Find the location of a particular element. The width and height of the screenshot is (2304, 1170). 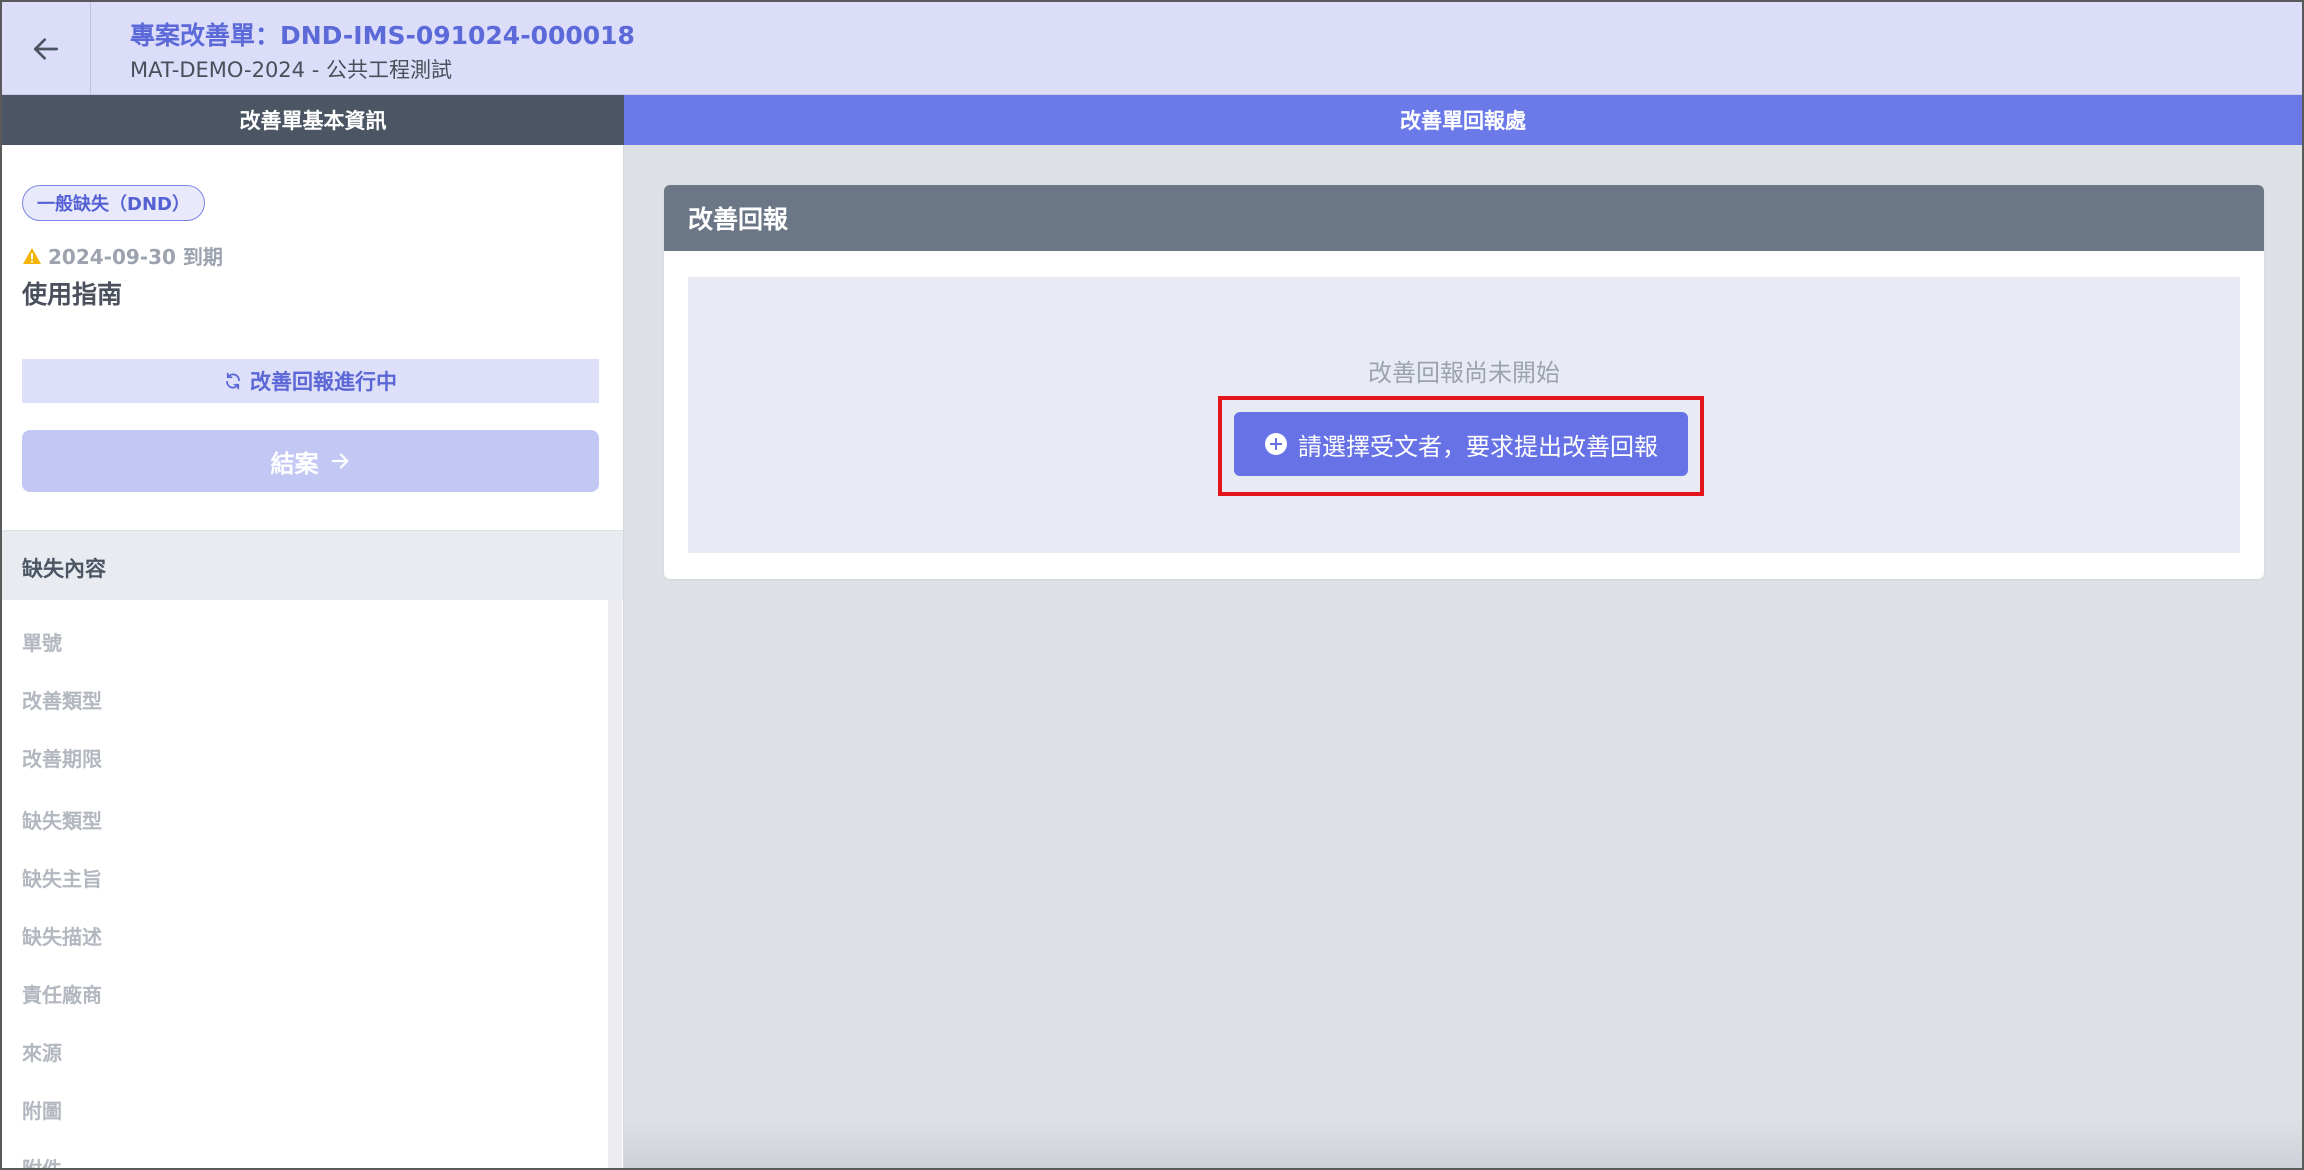

warning-icon is located at coordinates (32, 255).